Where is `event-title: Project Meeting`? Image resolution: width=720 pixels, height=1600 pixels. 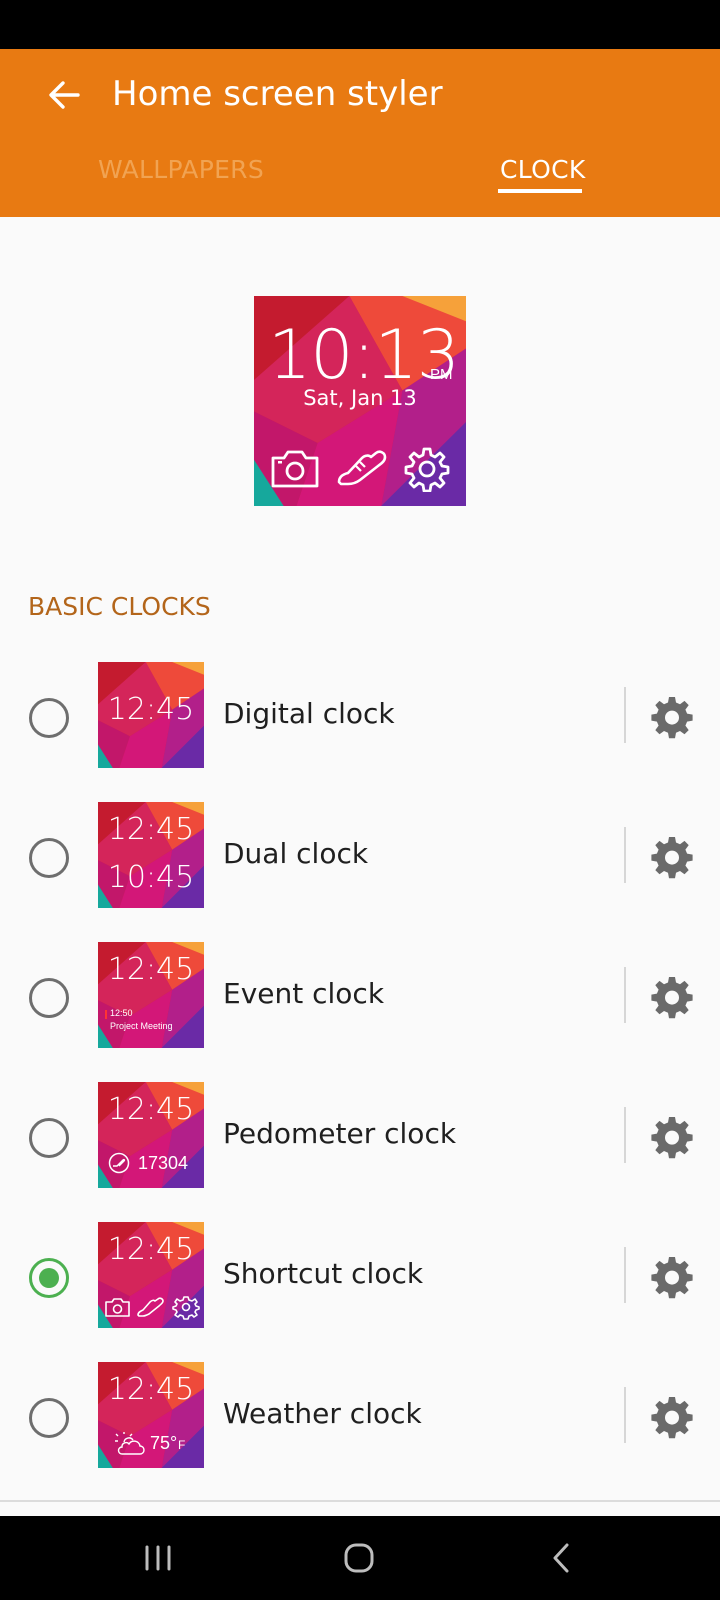
event-title: Project Meeting is located at coordinates (141, 1026).